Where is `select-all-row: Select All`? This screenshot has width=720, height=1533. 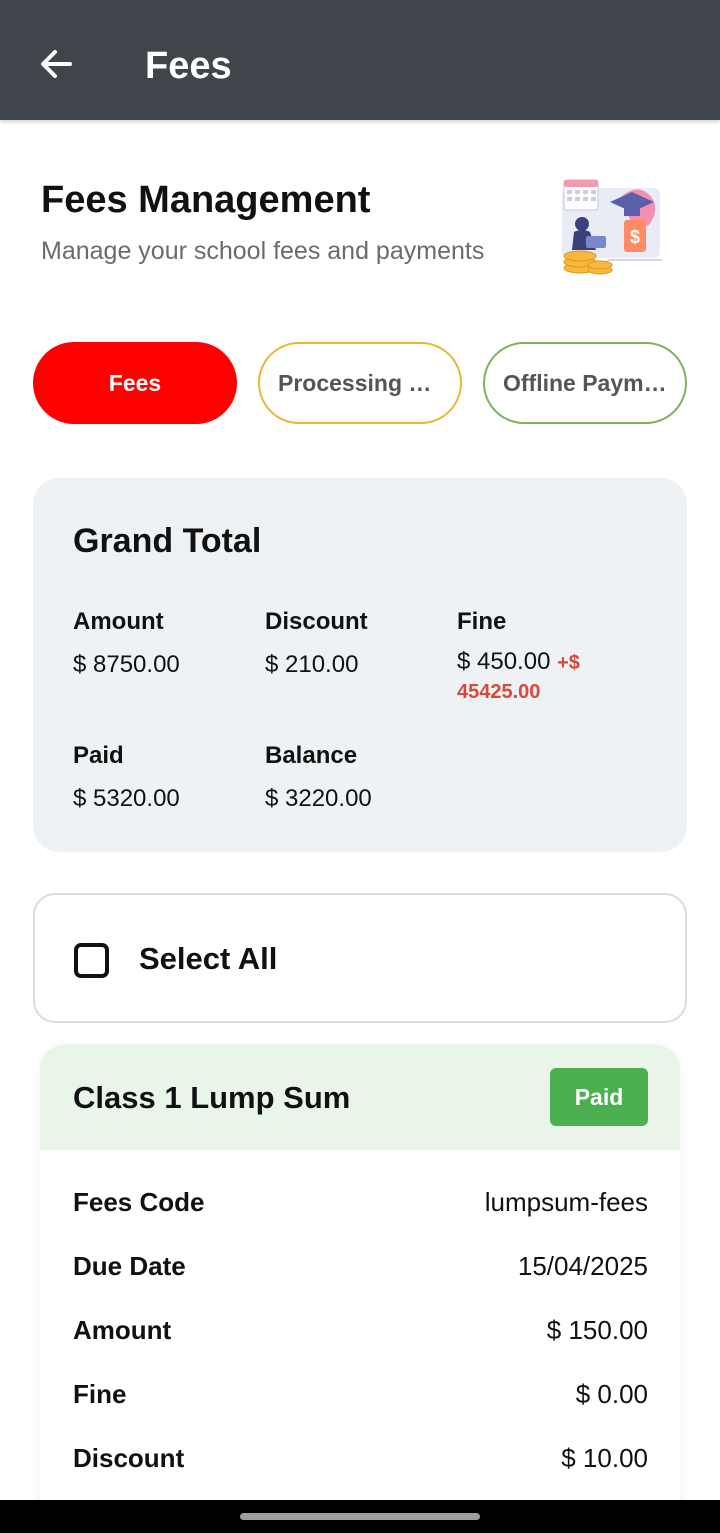 select-all-row: Select All is located at coordinates (360, 958).